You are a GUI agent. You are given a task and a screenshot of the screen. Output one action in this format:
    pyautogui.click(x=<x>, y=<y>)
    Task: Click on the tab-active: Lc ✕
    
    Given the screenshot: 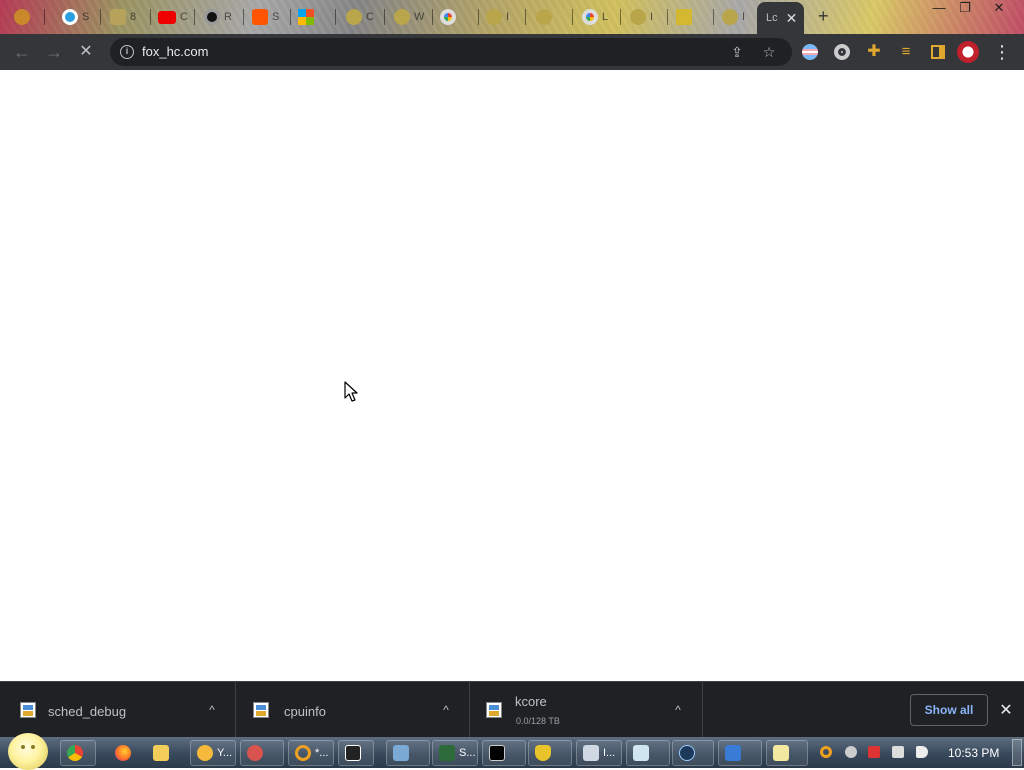 What is the action you would take?
    pyautogui.click(x=780, y=18)
    